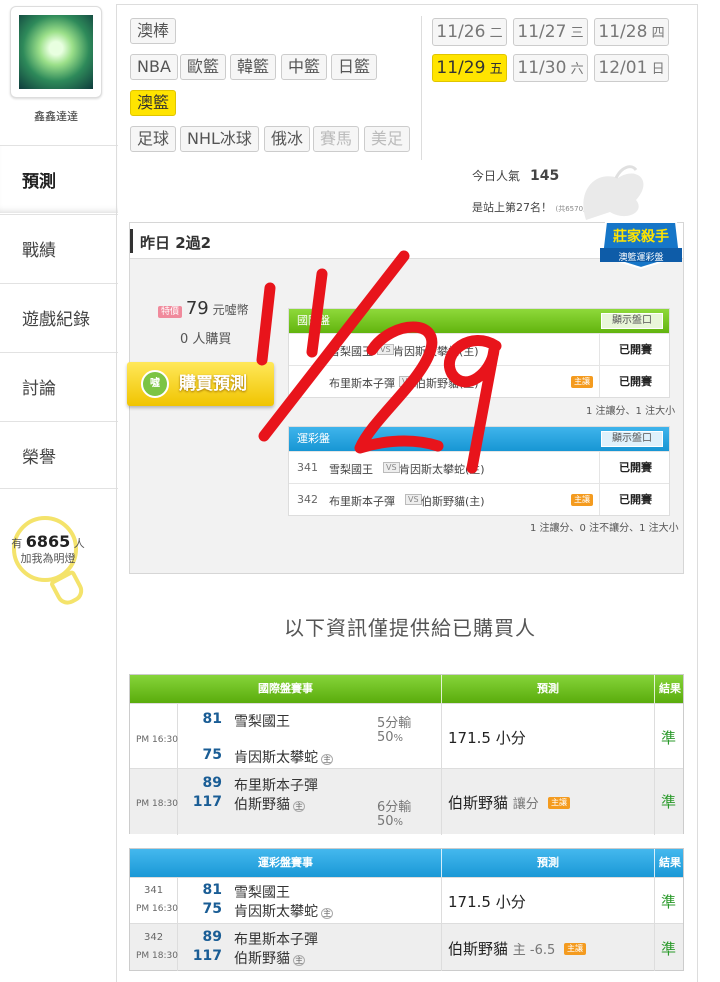 The image size is (720, 982). Describe the element at coordinates (176, 243) in the screenshot. I see `panel-title: 昨日 2過2` at that location.